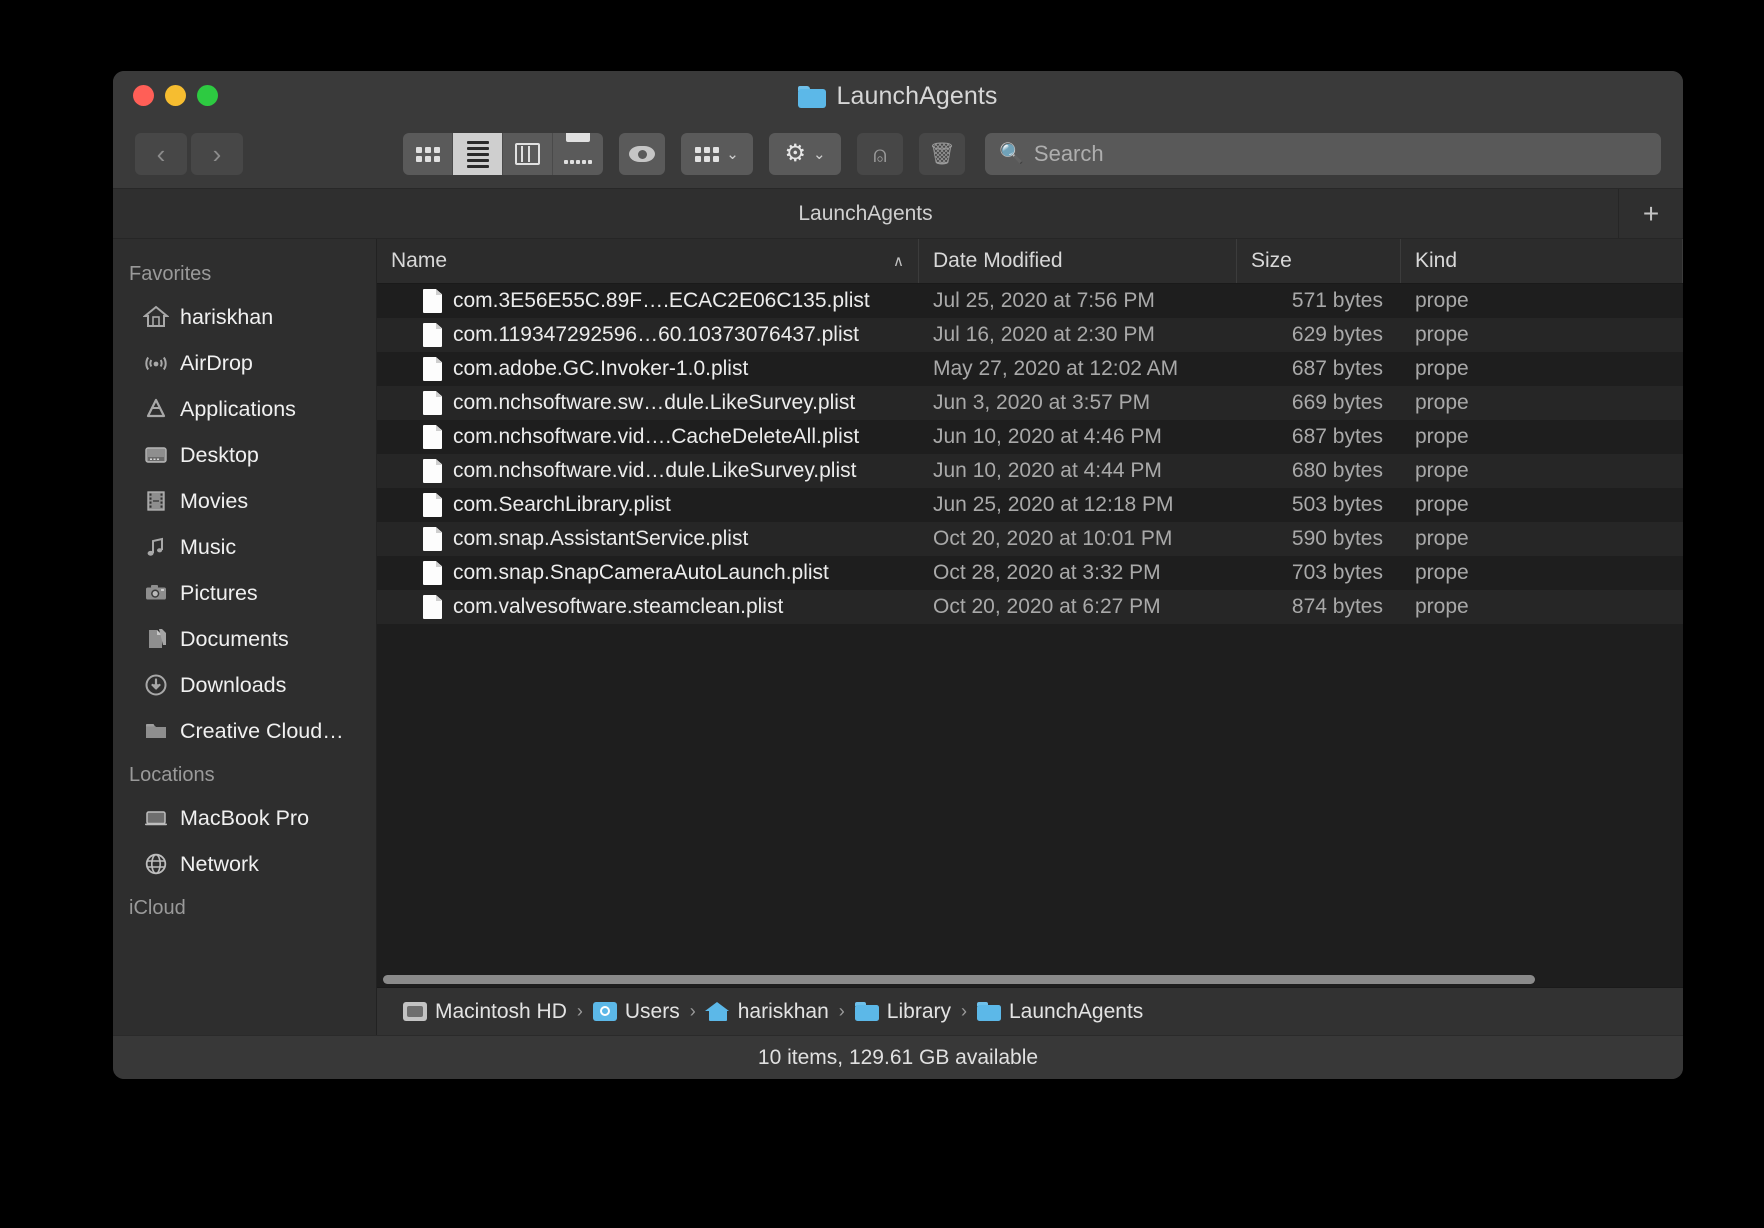 This screenshot has width=1764, height=1228. I want to click on sidebar-item-movies: Movies, so click(244, 501).